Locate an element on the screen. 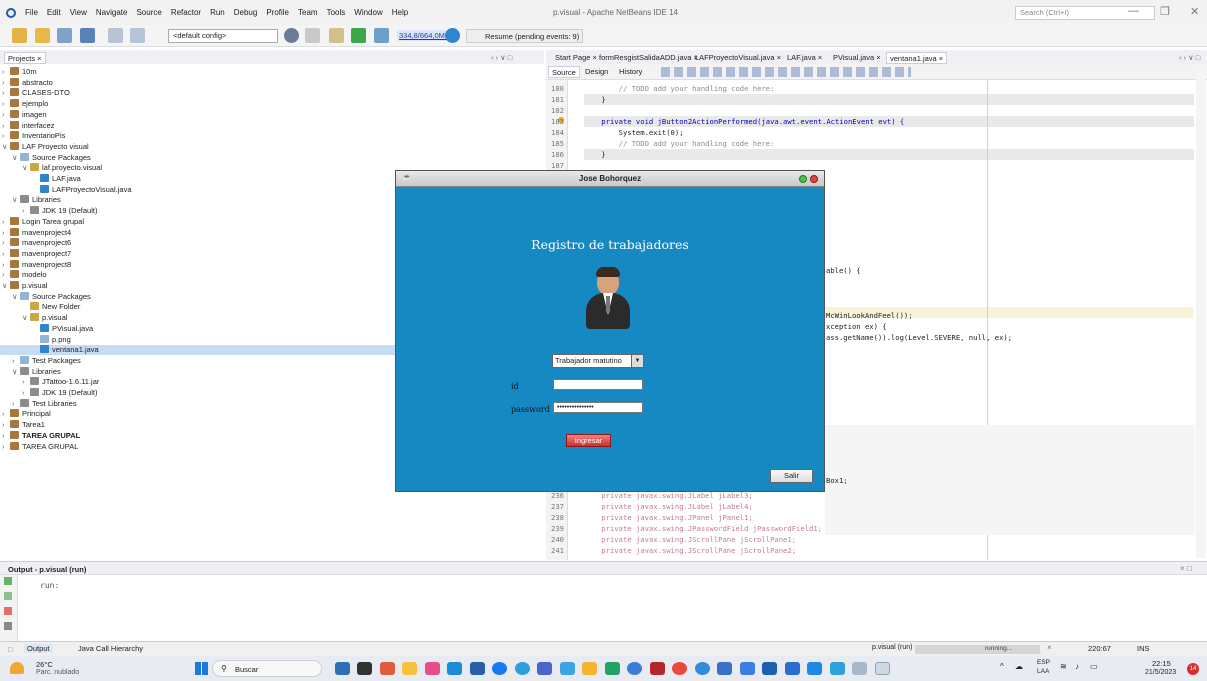  code-line: able() { is located at coordinates (843, 270).